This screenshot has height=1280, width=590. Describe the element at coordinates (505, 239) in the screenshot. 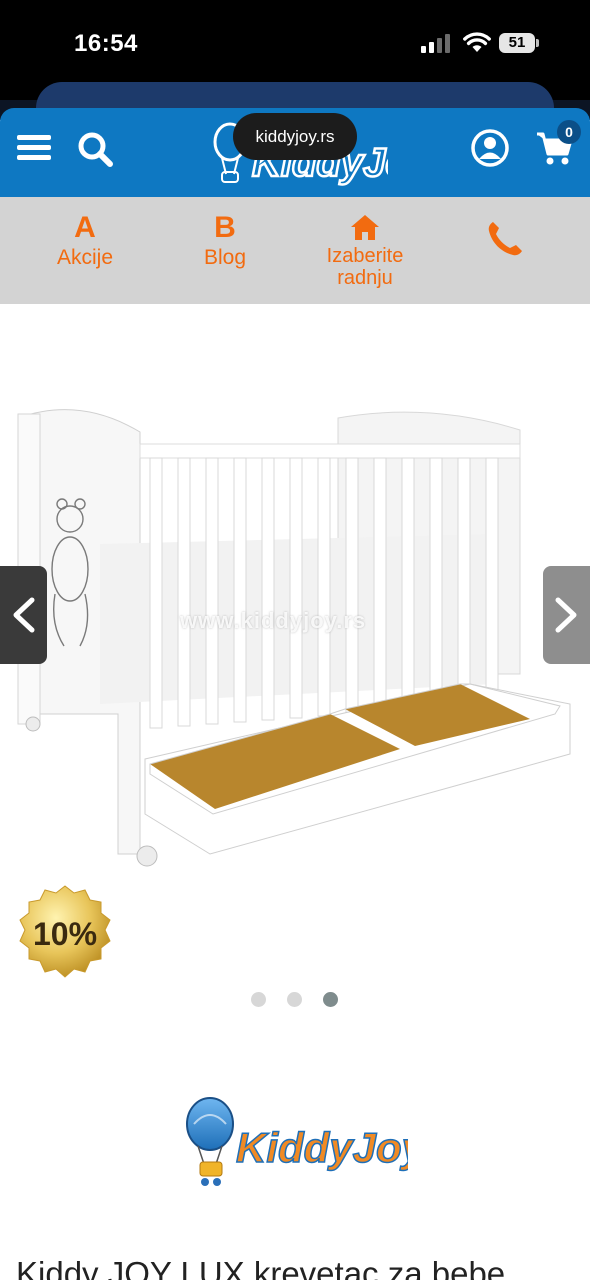

I see `phone-icon` at that location.